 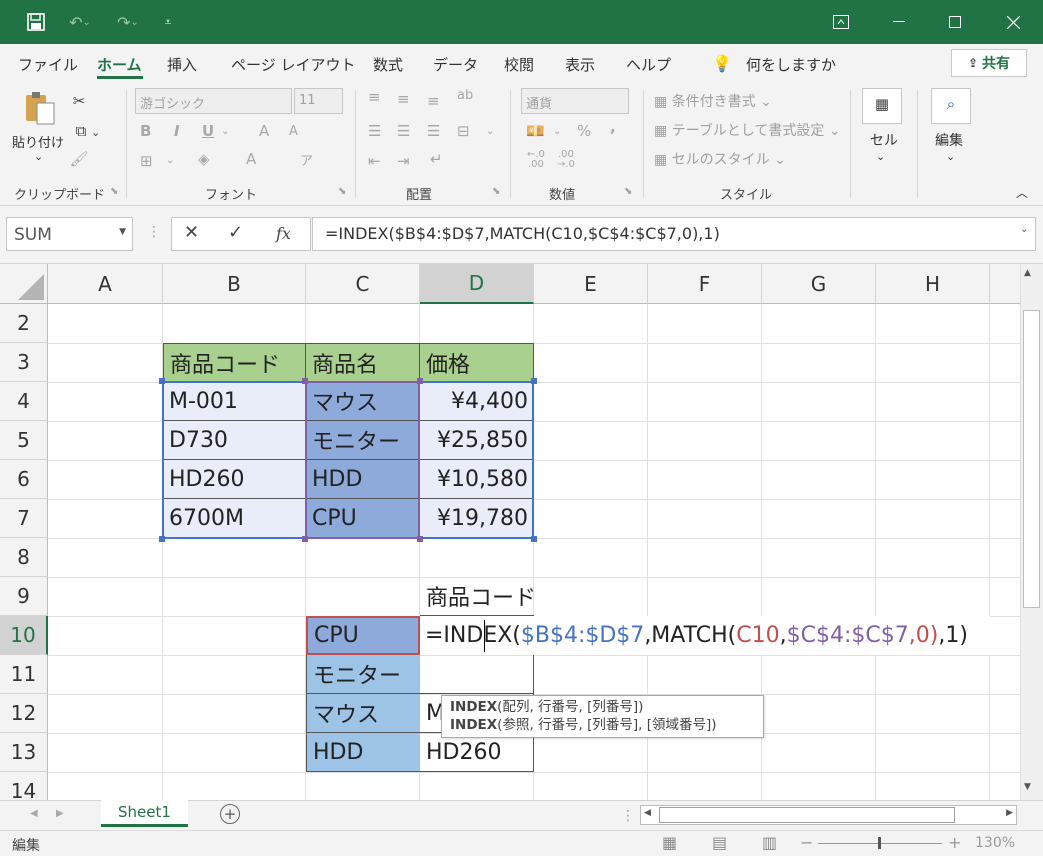 What do you see at coordinates (806, 842) in the screenshot?
I see `zoom-out-icon: −` at bounding box center [806, 842].